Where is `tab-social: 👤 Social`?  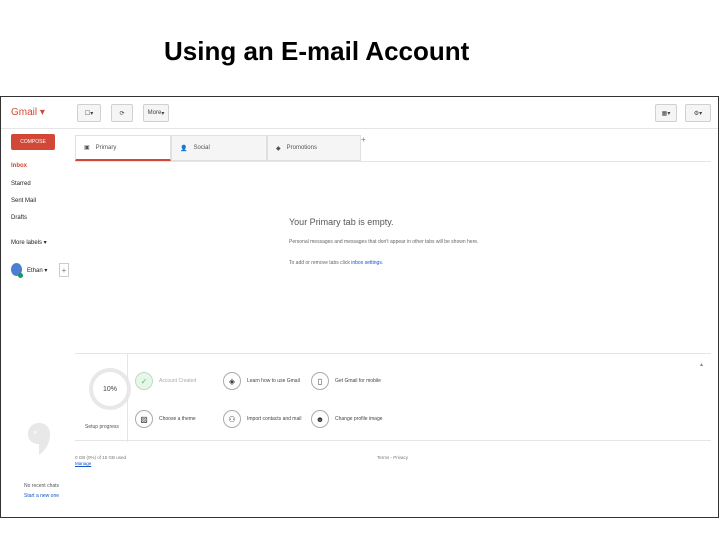
tab-social: 👤 Social is located at coordinates (219, 148).